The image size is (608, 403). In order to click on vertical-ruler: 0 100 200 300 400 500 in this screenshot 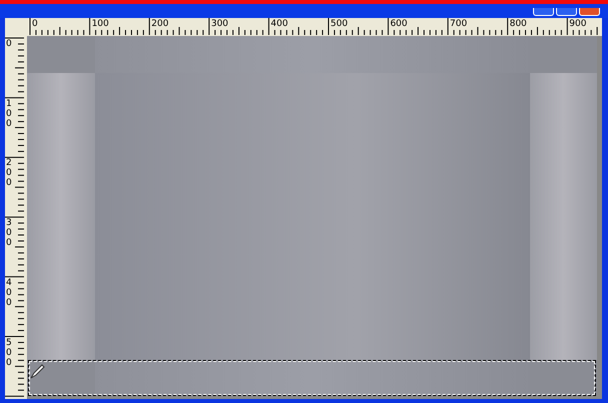, I will do `click(15, 217)`.